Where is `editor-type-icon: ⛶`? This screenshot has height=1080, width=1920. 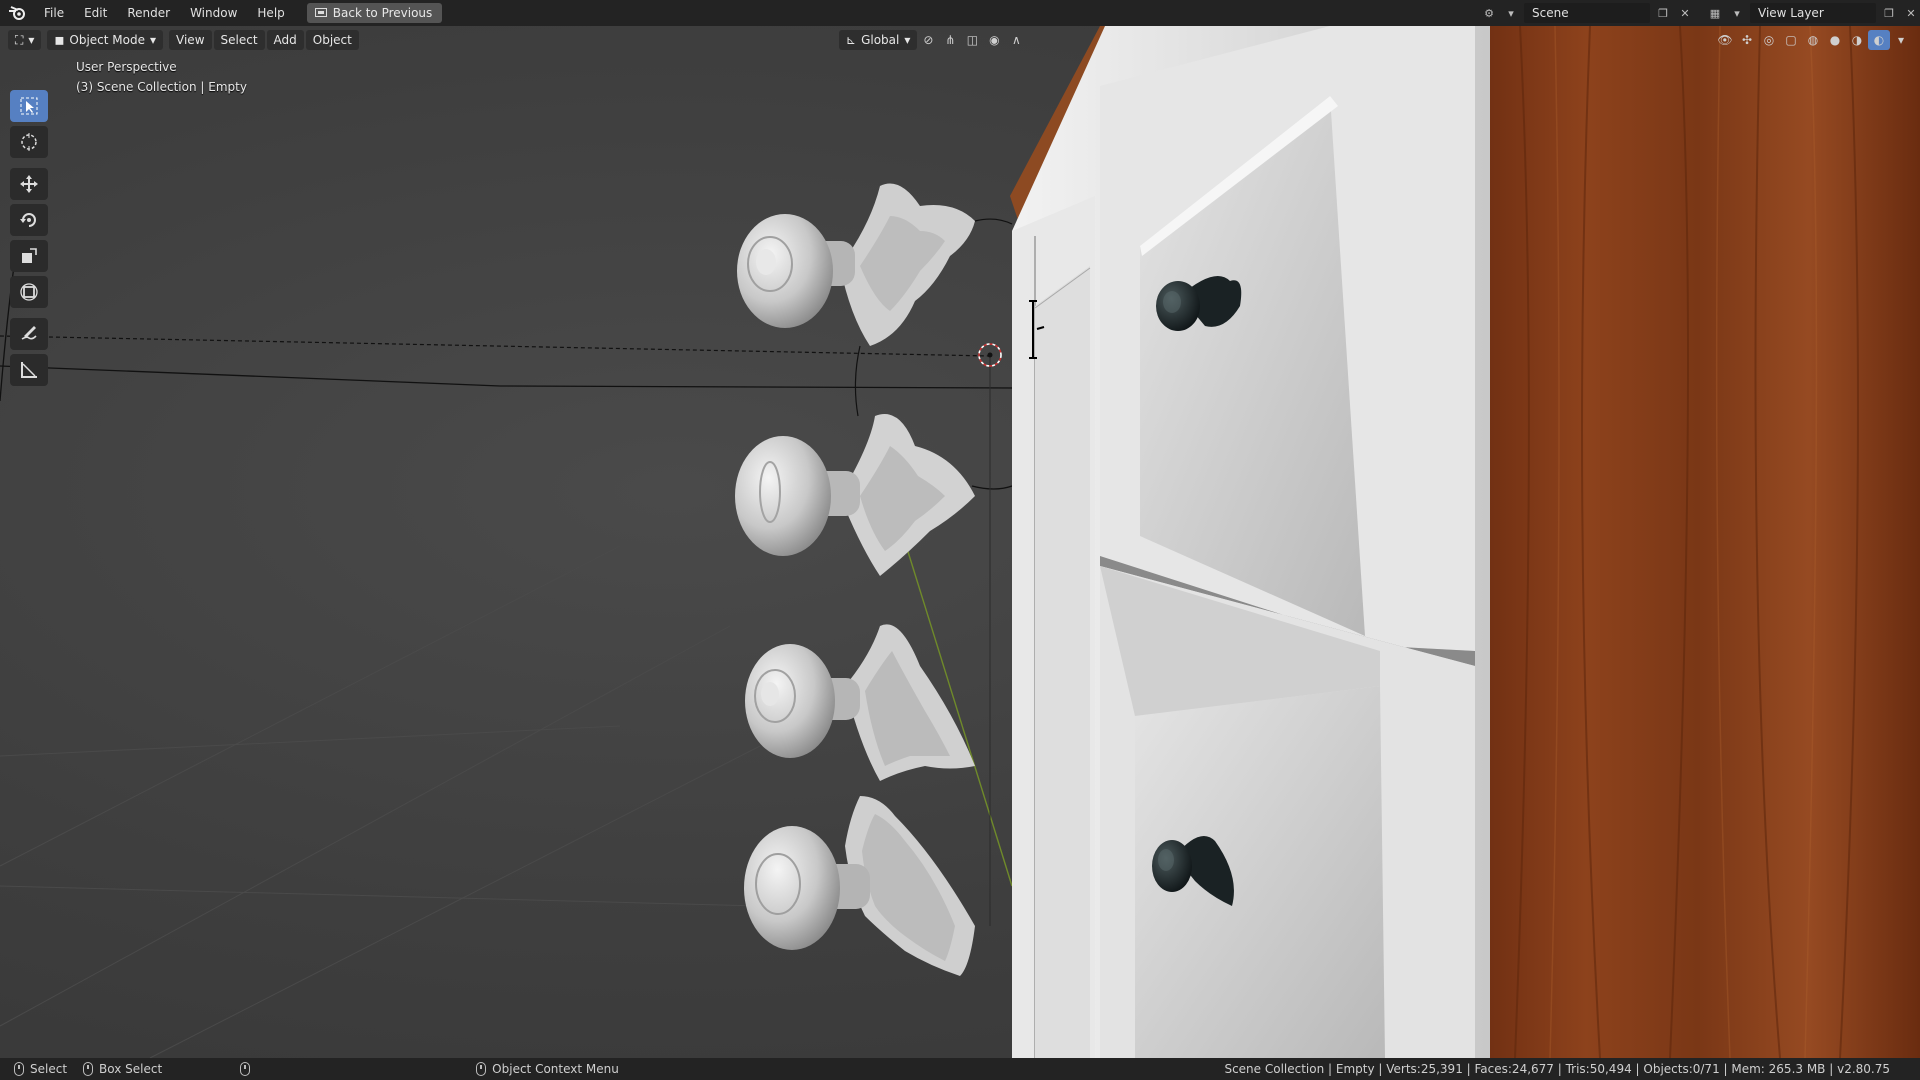 editor-type-icon: ⛶ is located at coordinates (19, 40).